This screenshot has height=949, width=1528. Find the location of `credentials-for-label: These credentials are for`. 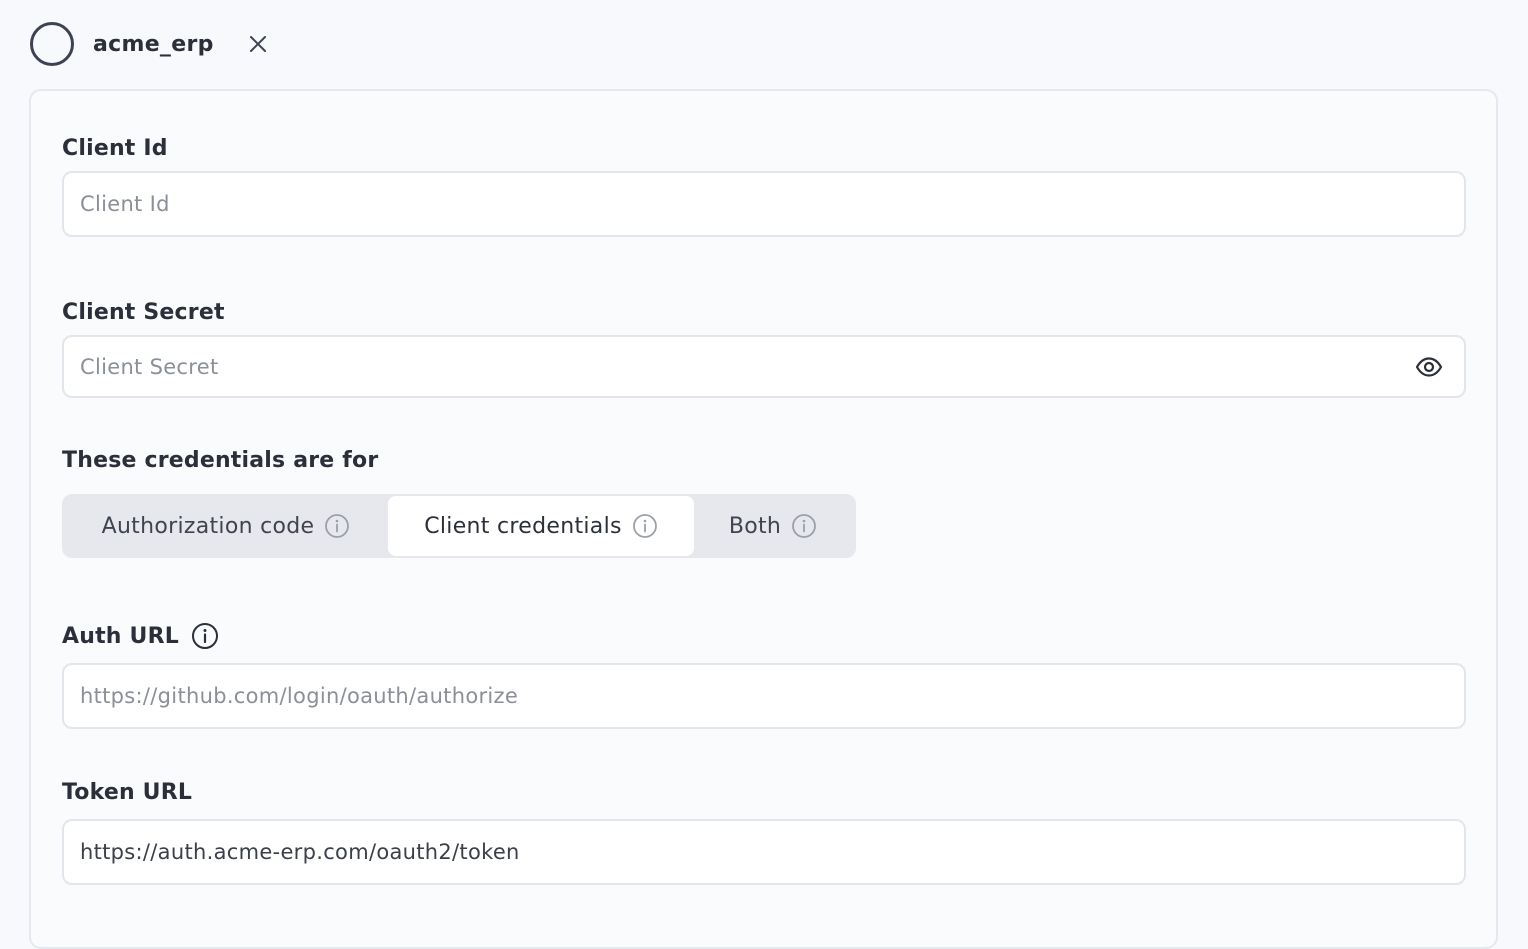

credentials-for-label: These credentials are for is located at coordinates (220, 460).